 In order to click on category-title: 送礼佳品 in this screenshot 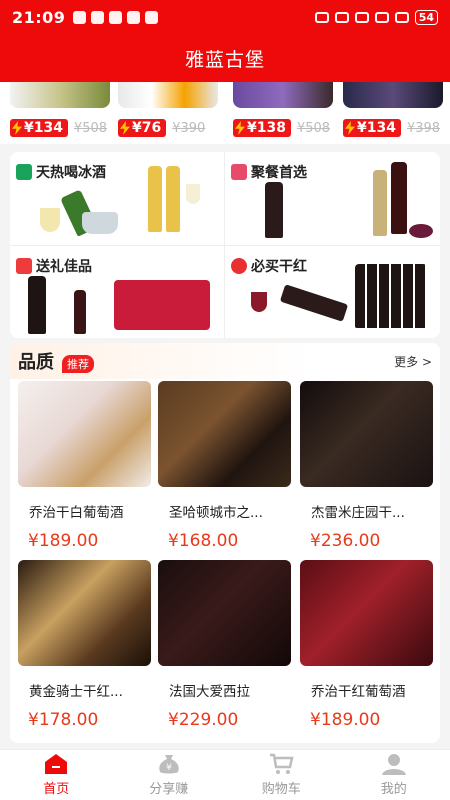, I will do `click(64, 267)`.